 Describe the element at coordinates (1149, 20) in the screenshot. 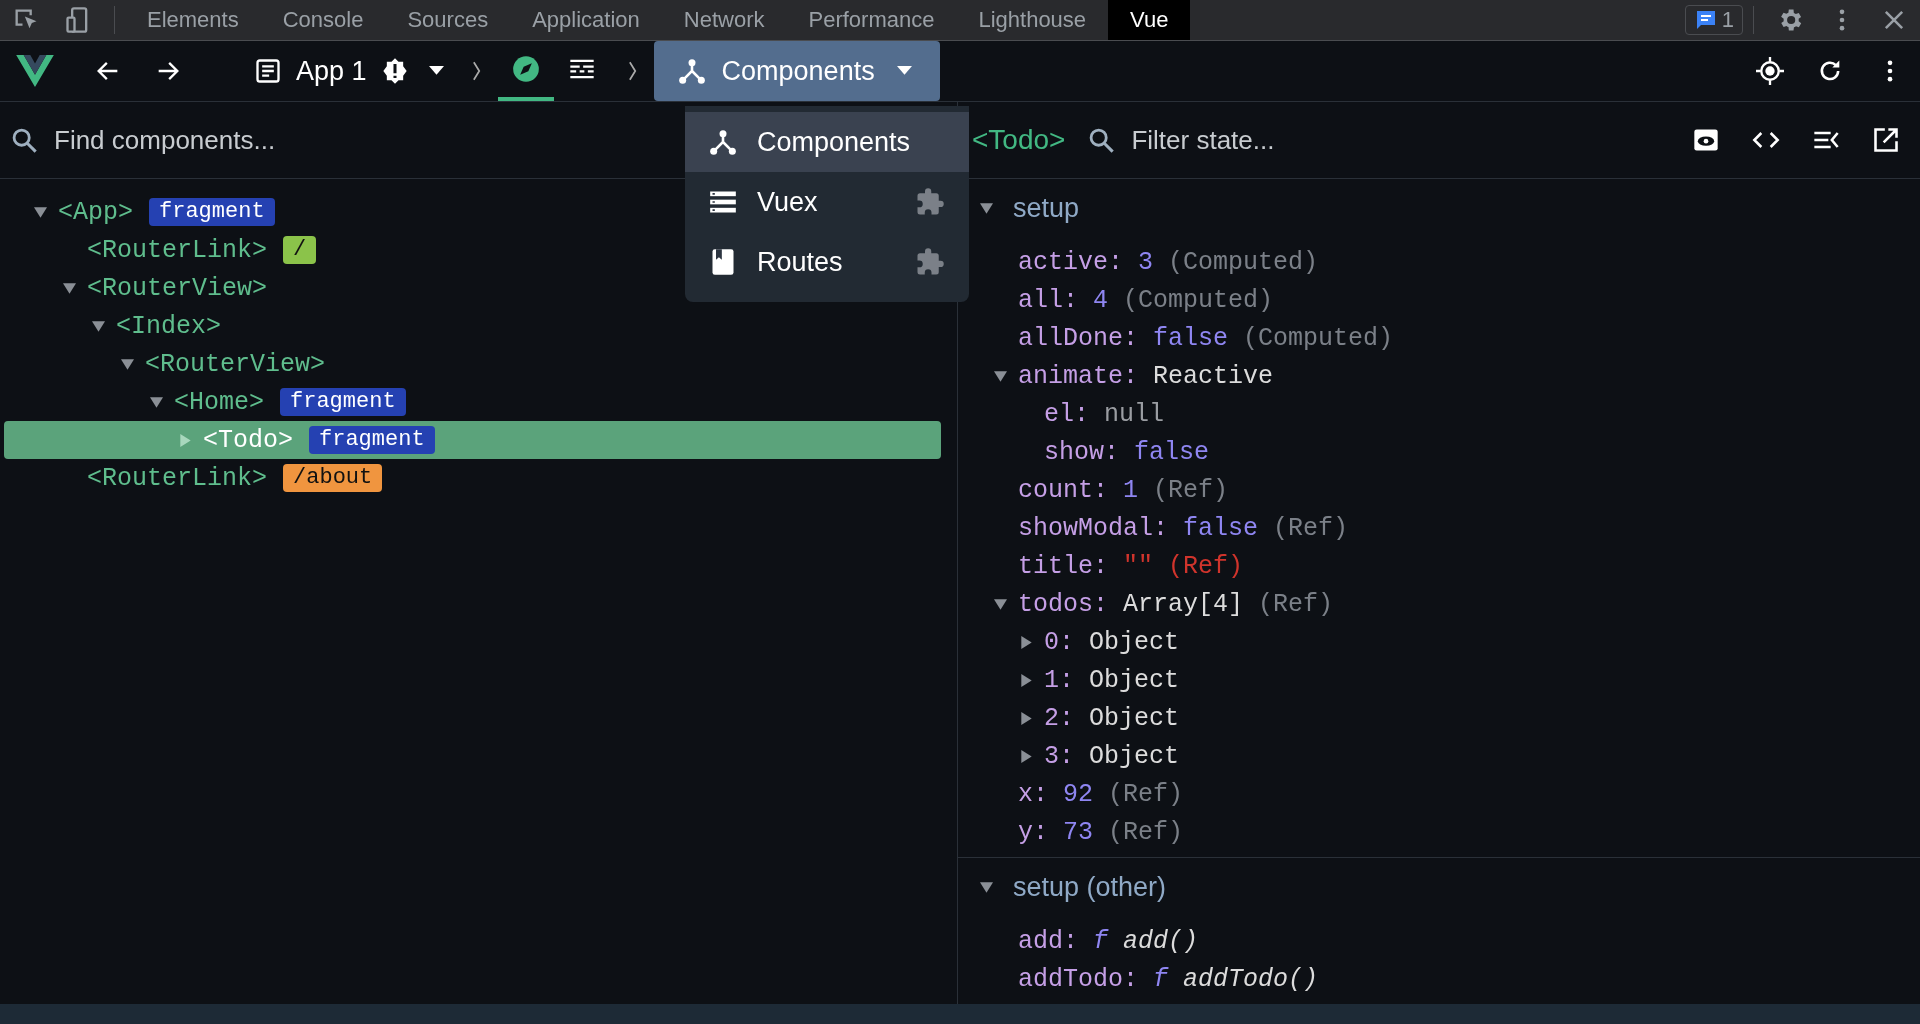

I see `devtools-tab: Vue` at that location.